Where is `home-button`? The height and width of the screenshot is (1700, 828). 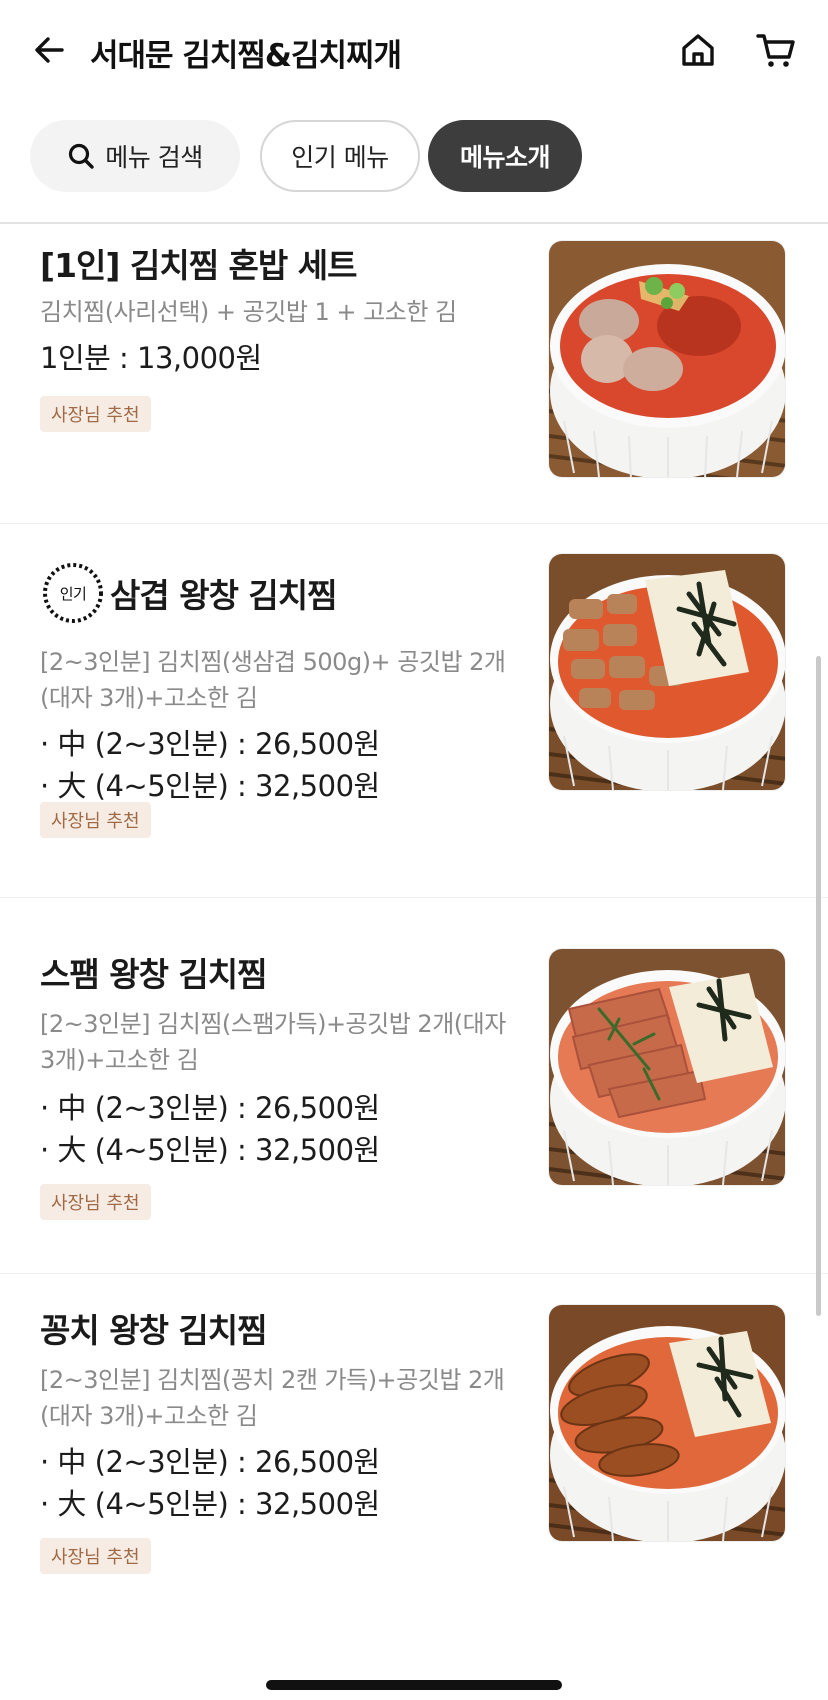
home-button is located at coordinates (698, 50).